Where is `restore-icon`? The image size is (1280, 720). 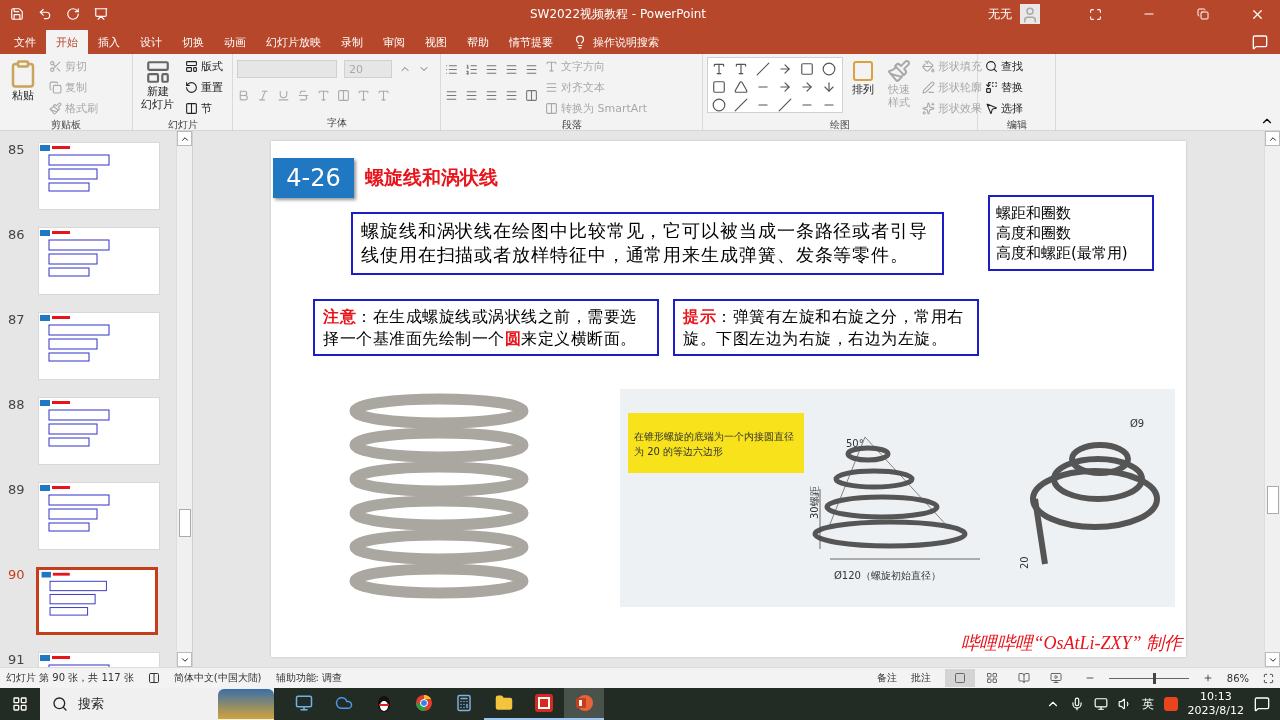
restore-icon is located at coordinates (1203, 14).